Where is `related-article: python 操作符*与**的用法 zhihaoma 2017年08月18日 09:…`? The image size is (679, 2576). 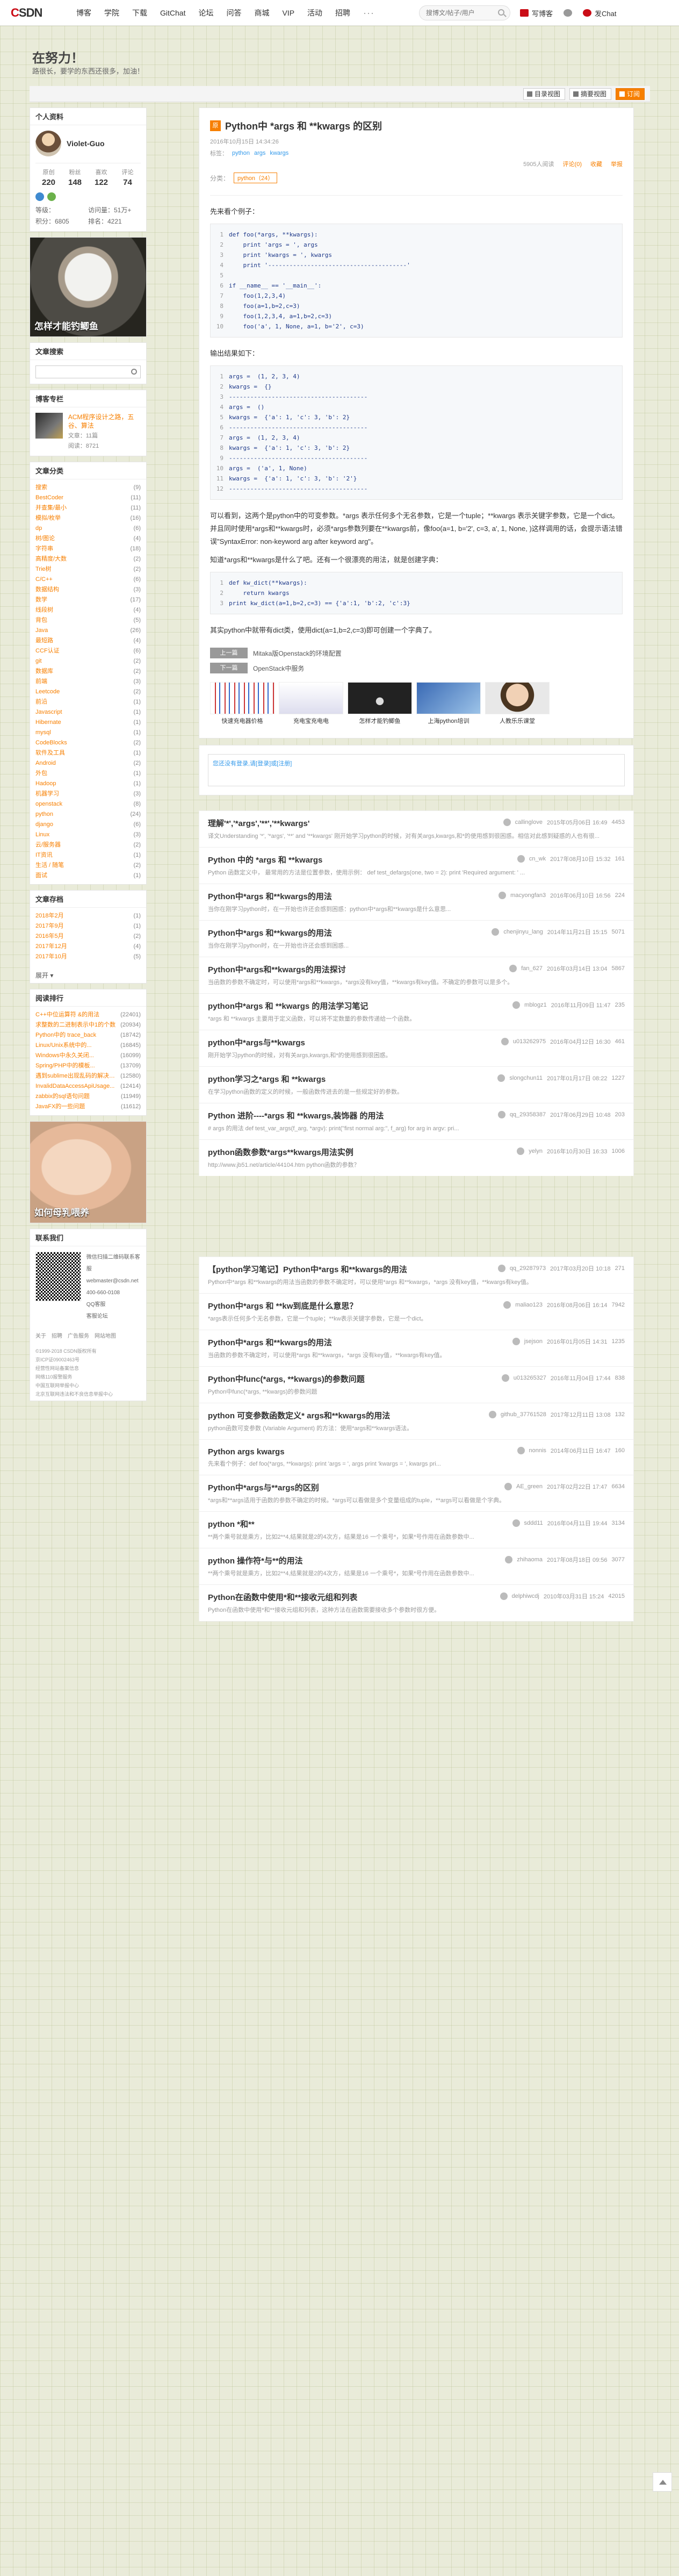 related-article: python 操作符*与**的用法 zhihaoma 2017年08月18日 09:… is located at coordinates (416, 1566).